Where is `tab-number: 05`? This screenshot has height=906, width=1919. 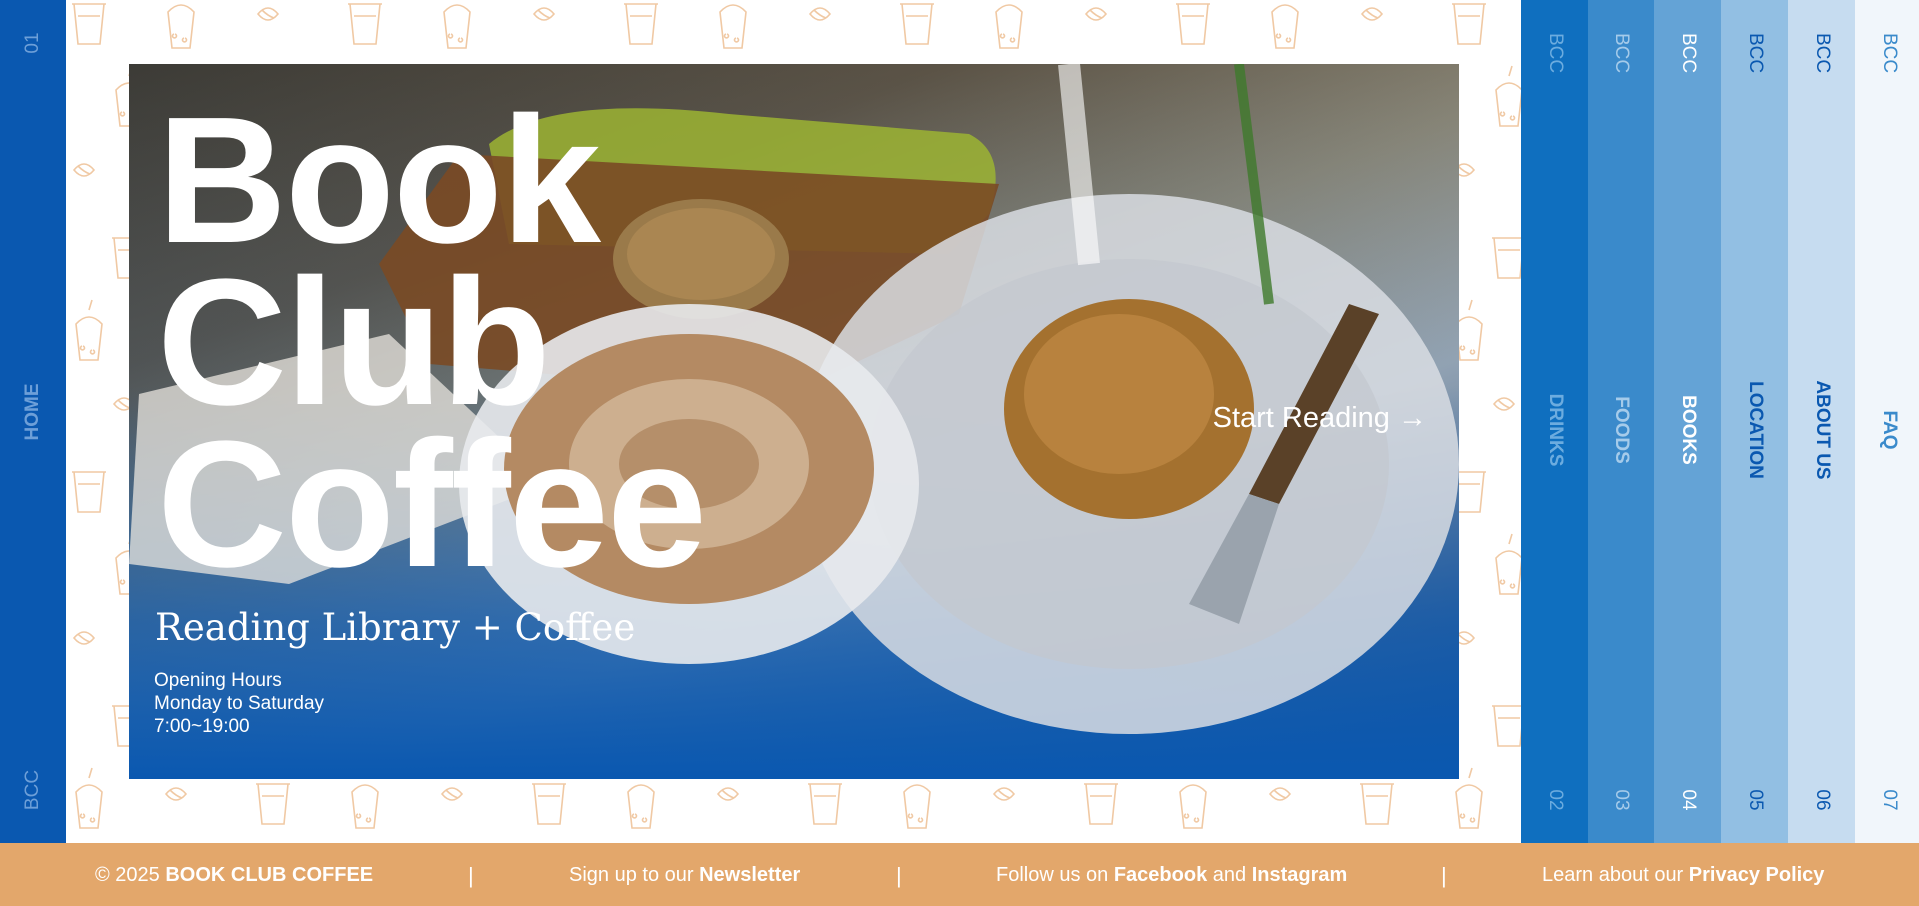
tab-number: 05 is located at coordinates (1755, 800).